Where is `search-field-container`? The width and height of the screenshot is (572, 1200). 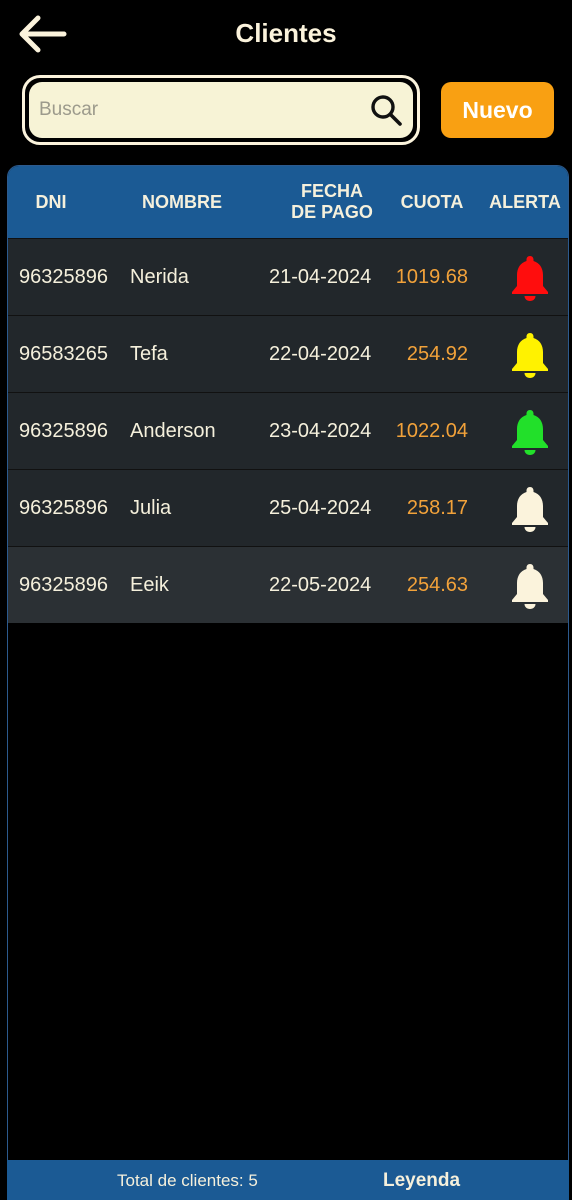
search-field-container is located at coordinates (221, 110).